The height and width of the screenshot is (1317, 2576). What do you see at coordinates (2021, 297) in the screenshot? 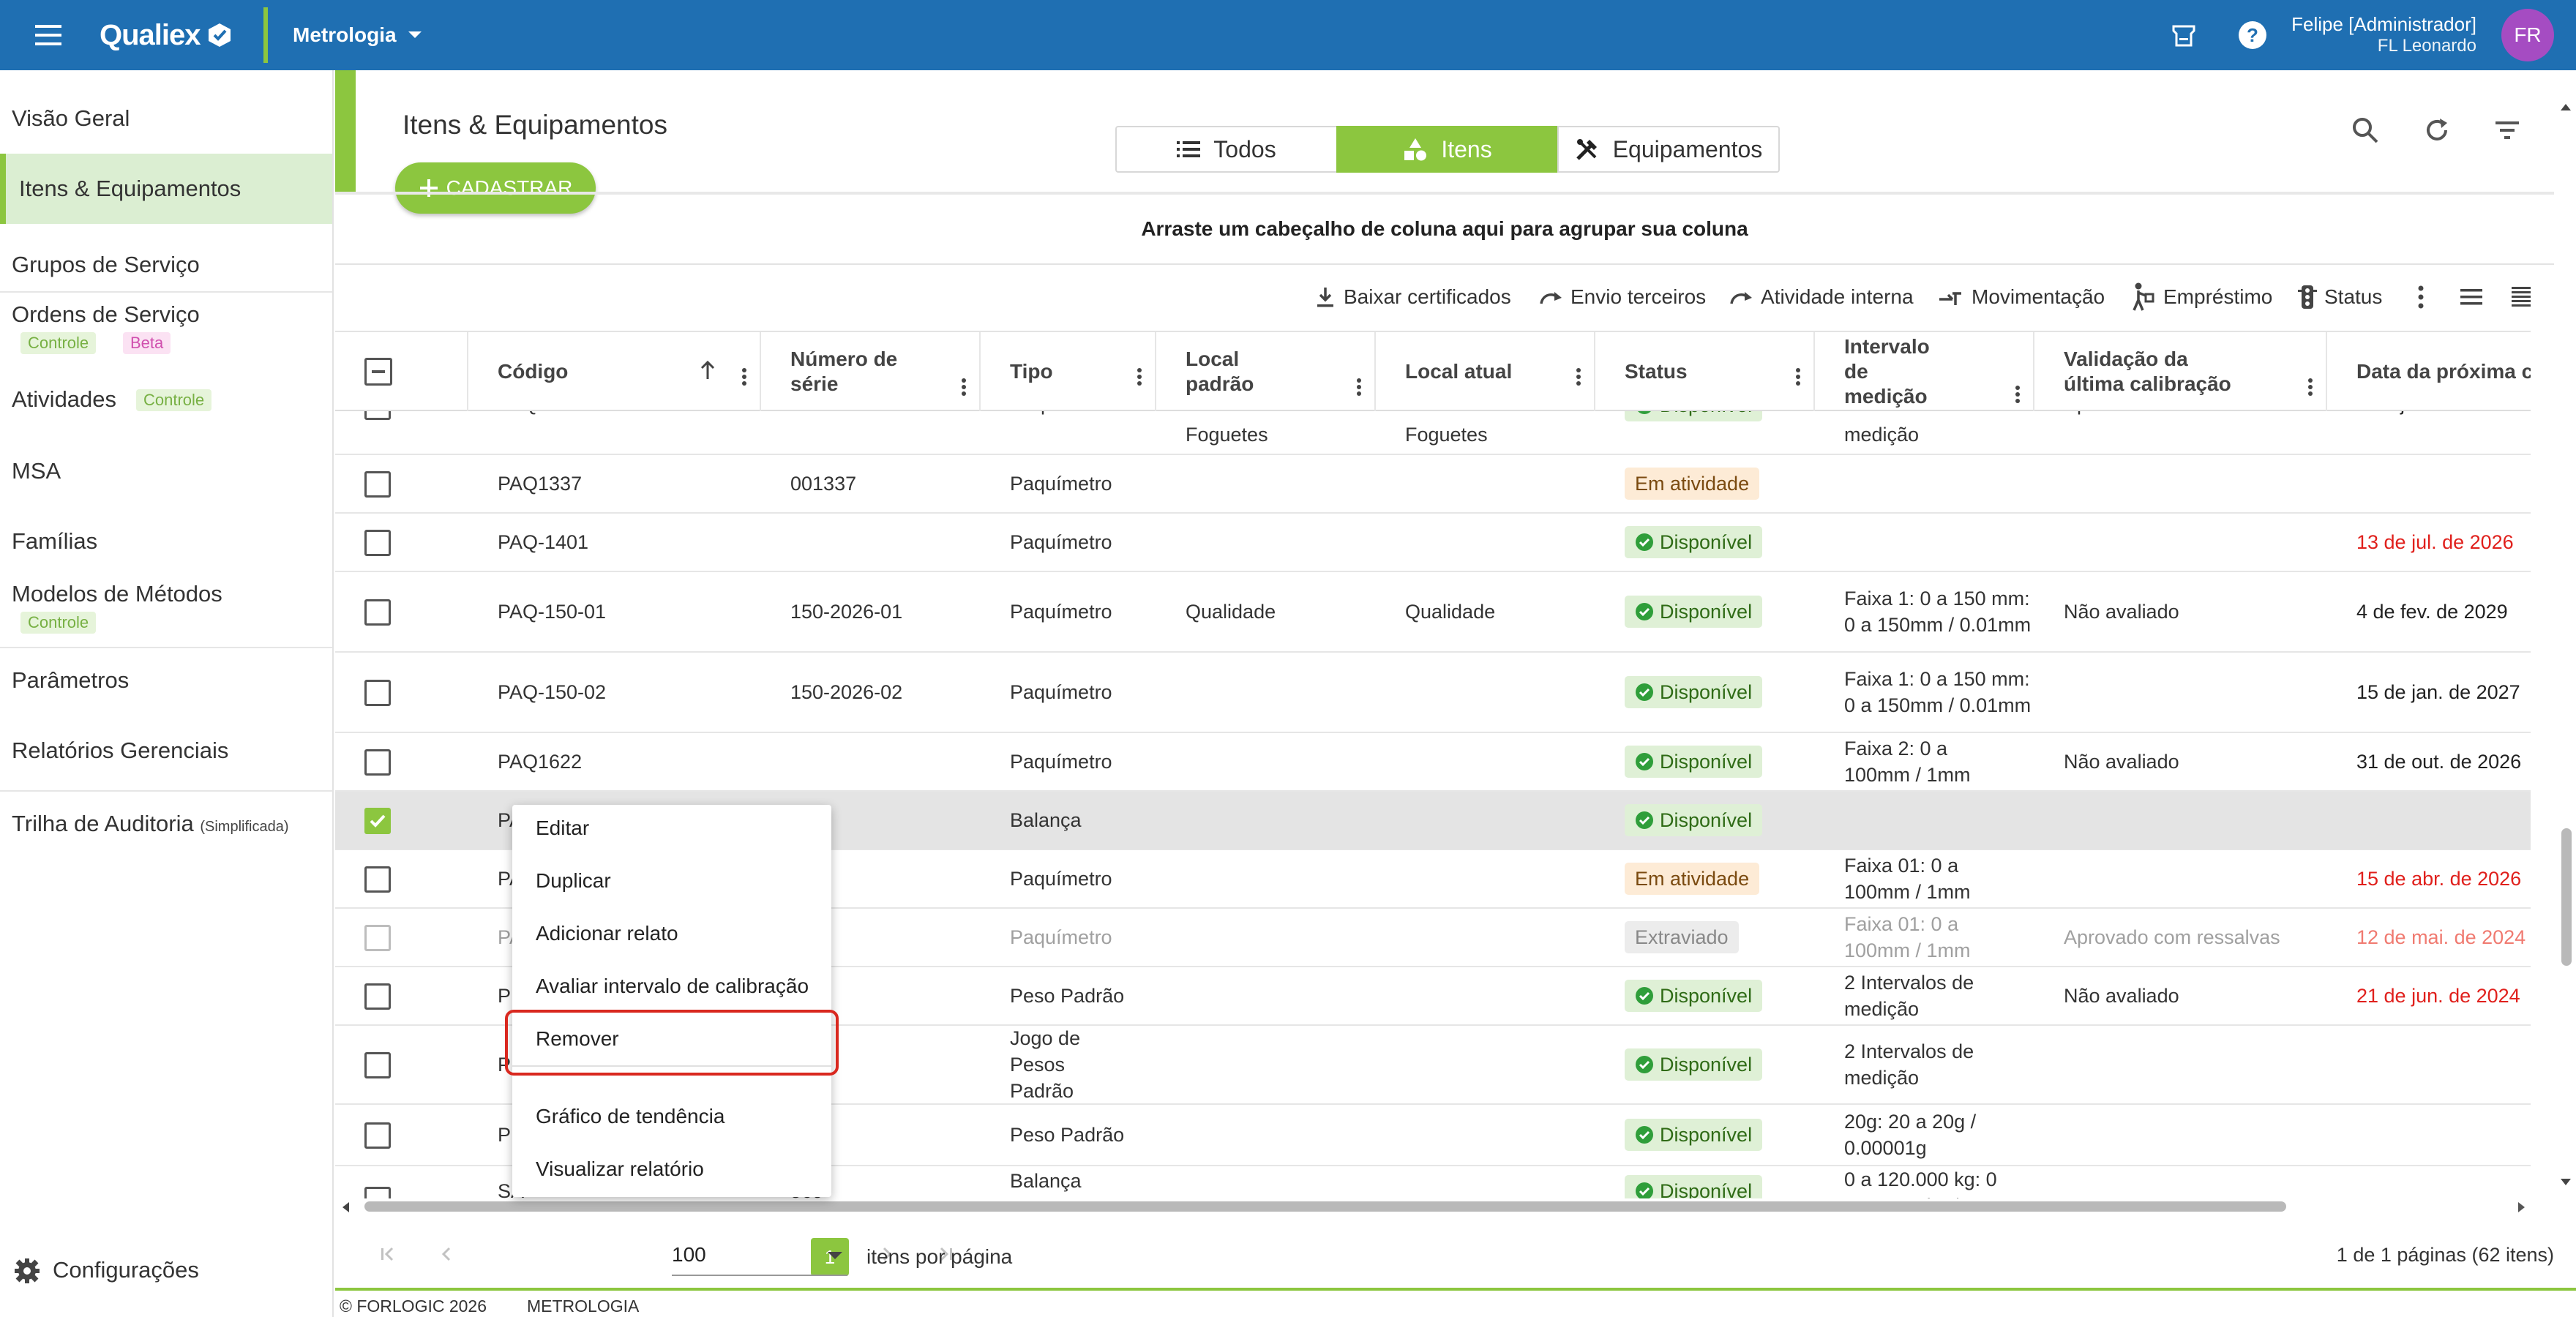
I see `movement-button: Movimentação` at bounding box center [2021, 297].